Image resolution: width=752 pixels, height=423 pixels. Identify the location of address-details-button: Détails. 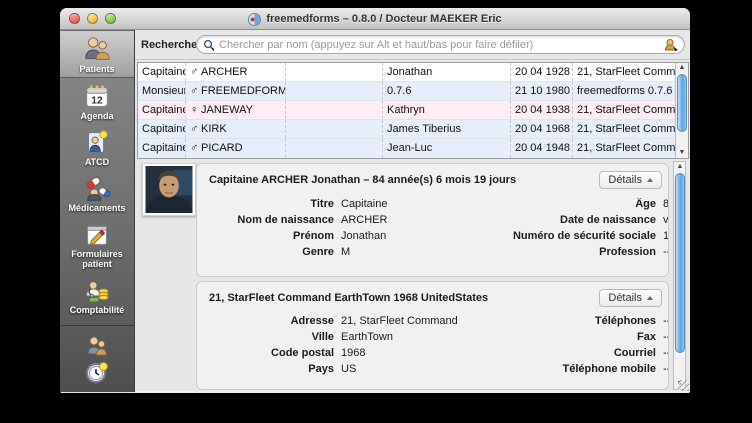
(630, 298).